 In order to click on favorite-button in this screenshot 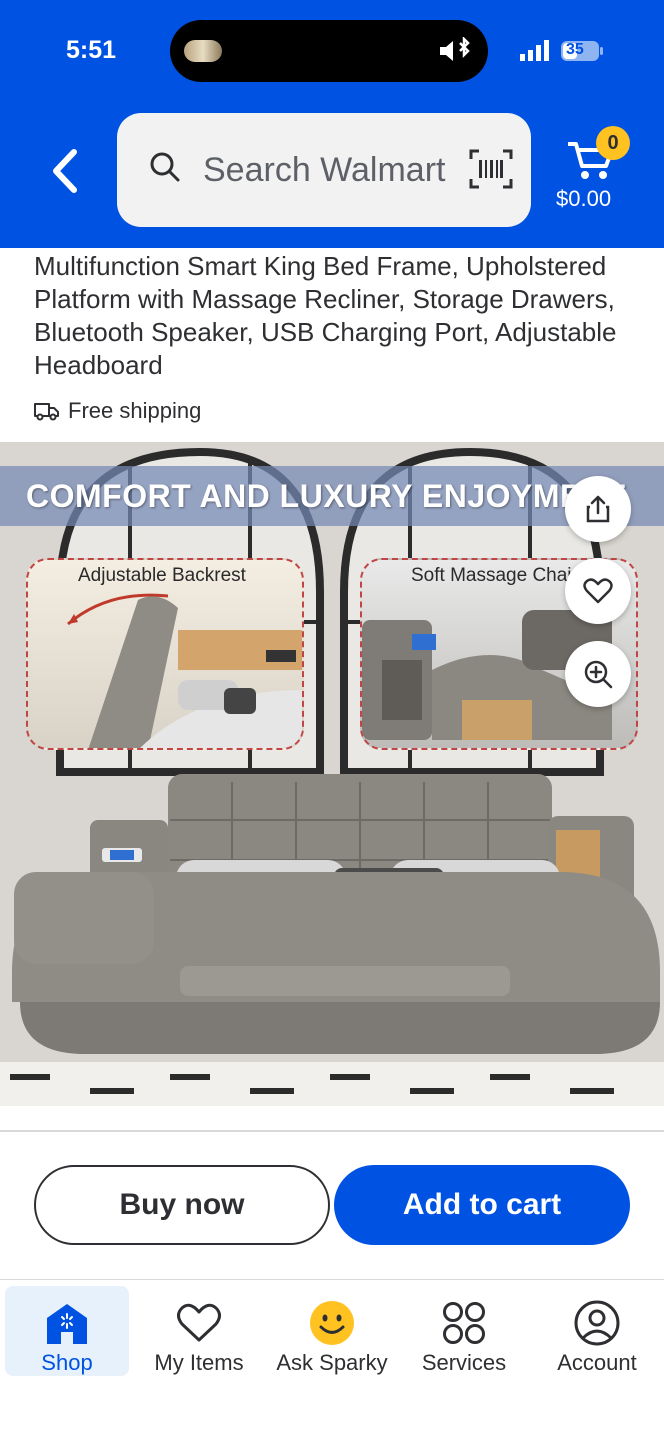, I will do `click(598, 591)`.